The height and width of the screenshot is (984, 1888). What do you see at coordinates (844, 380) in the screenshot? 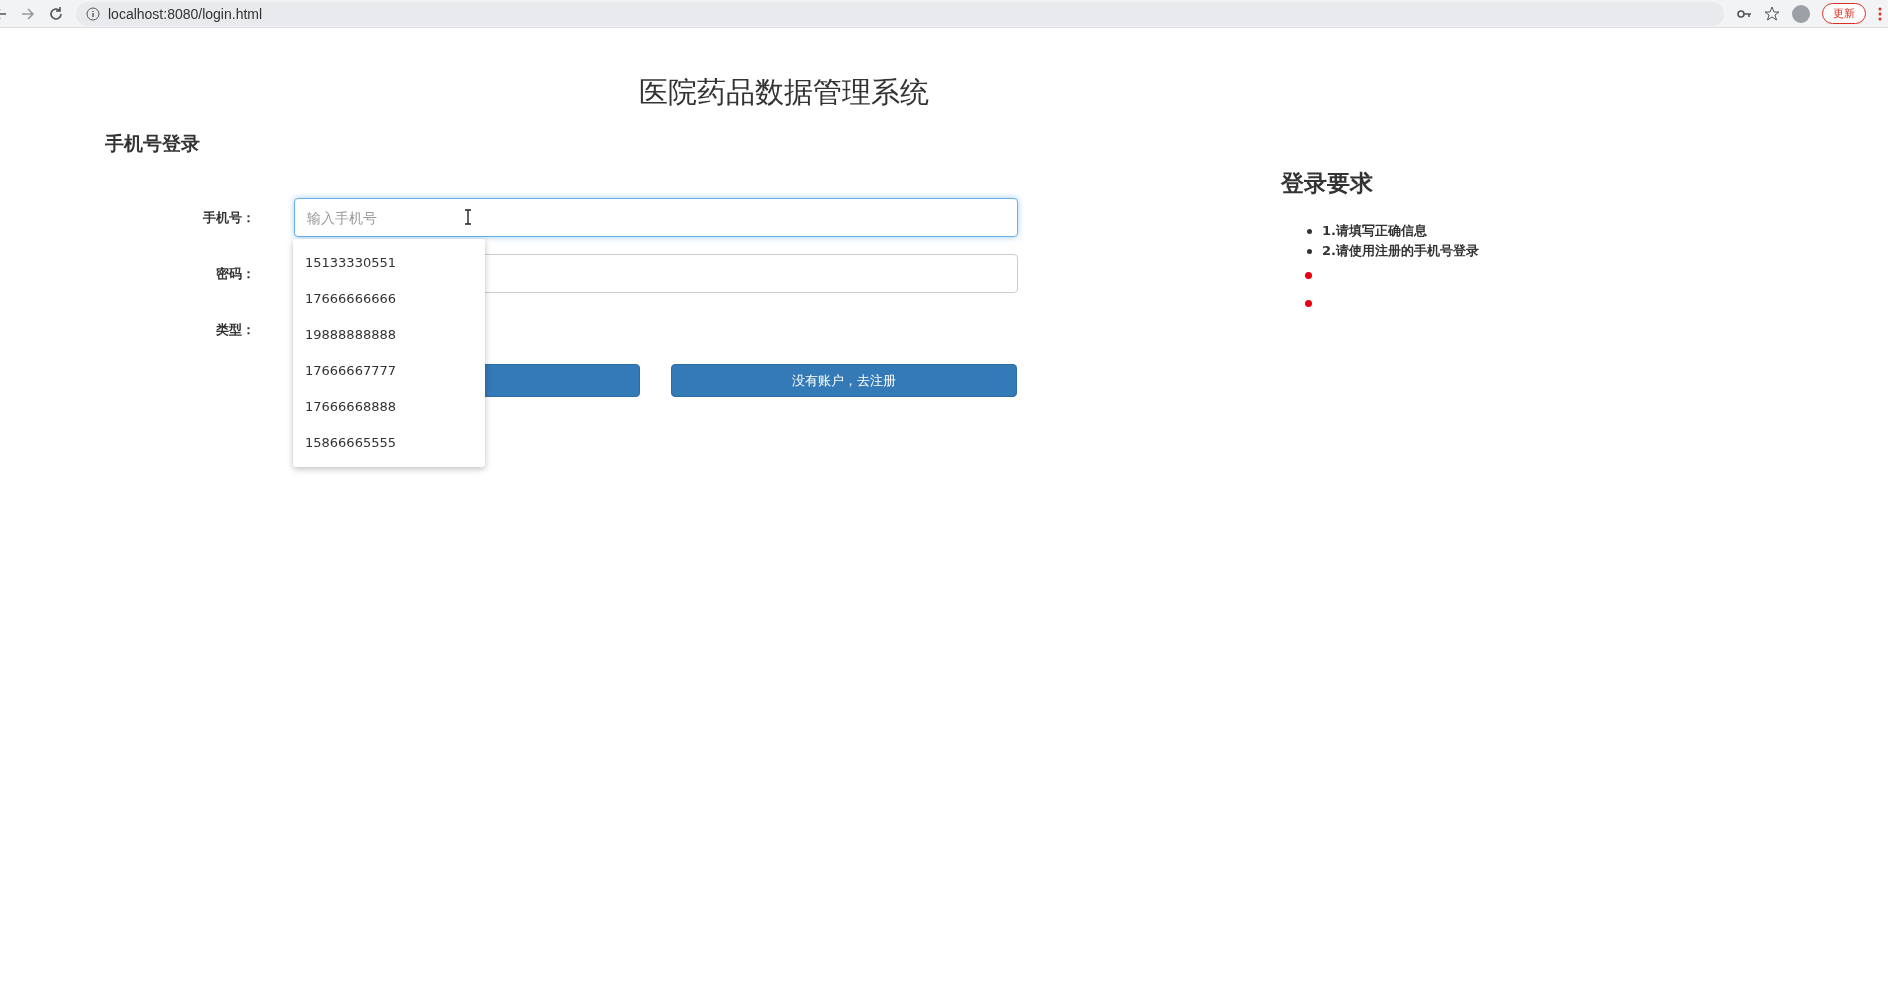
I see `register-button: 没有账户，去注册` at bounding box center [844, 380].